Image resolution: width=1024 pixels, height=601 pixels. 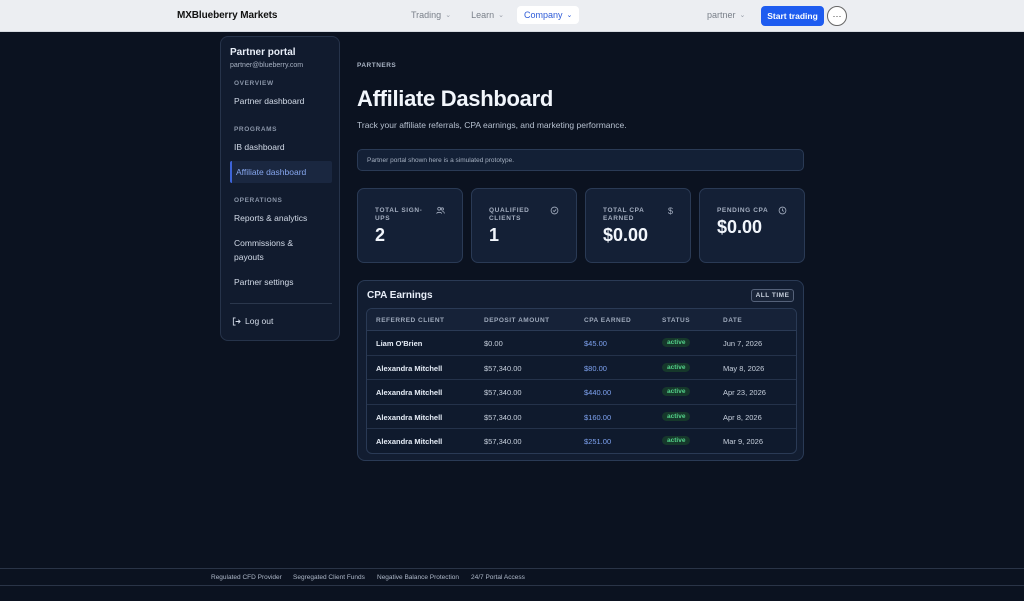 I want to click on cpa-cell: $45.00, so click(x=595, y=343).